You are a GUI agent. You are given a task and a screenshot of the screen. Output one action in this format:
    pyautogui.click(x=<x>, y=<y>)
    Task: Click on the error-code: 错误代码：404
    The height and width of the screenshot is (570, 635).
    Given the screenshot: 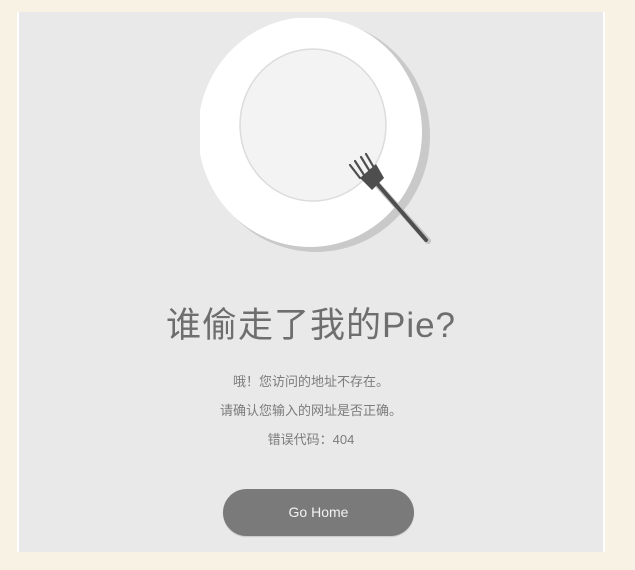 What is the action you would take?
    pyautogui.click(x=311, y=439)
    